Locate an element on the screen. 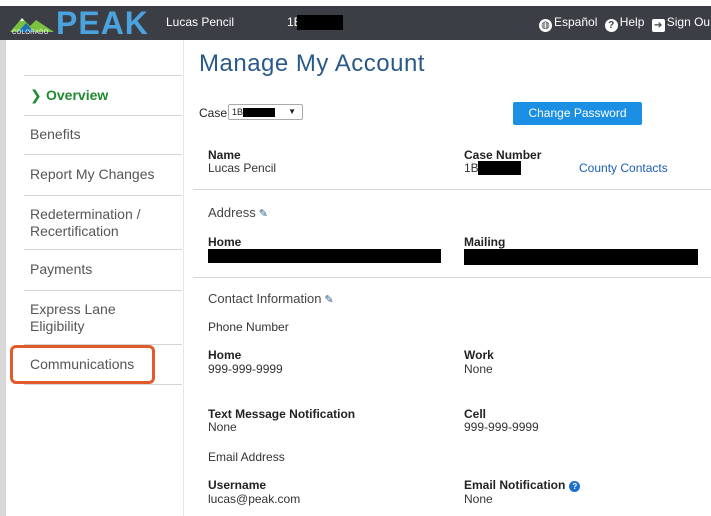 The height and width of the screenshot is (516, 711). sidebar-item-label: Benefits is located at coordinates (55, 134).